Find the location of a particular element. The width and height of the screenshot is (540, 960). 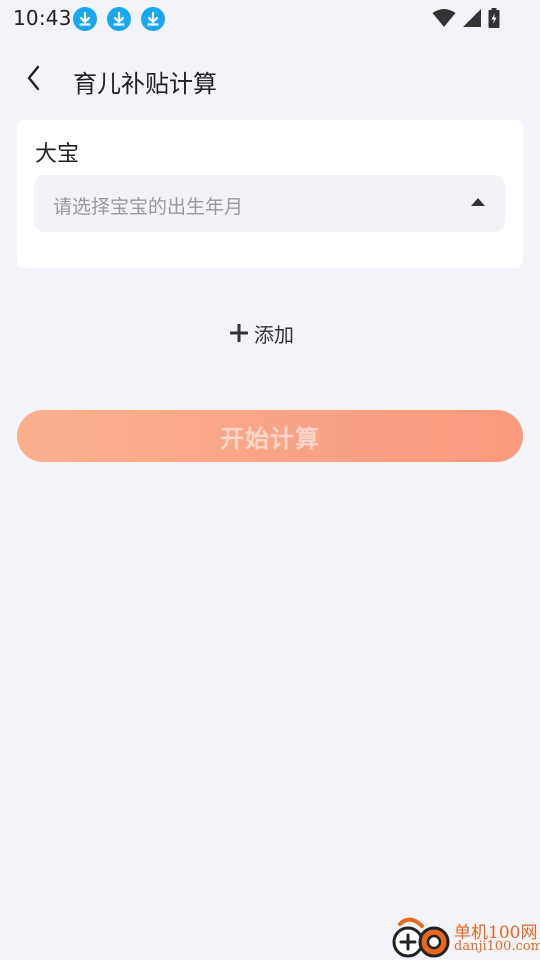

back-button is located at coordinates (34, 80).